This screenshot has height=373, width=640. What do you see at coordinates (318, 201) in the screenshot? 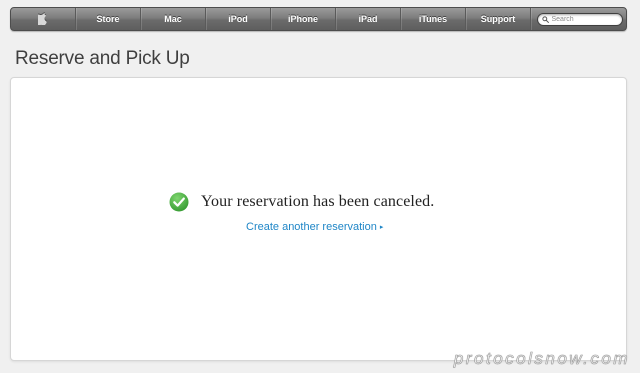
I see `confirmation-text: Your reservation has been canceled.` at bounding box center [318, 201].